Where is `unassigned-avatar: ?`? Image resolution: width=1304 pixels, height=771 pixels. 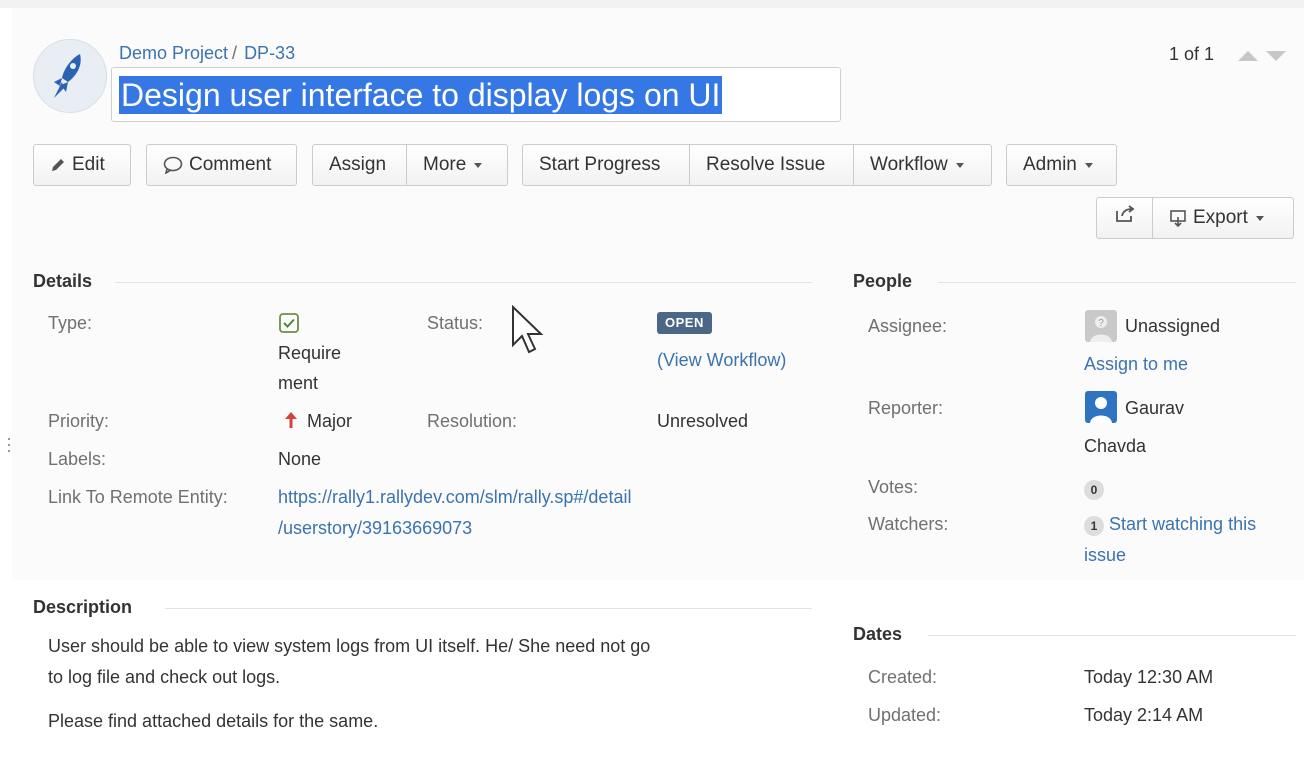 unassigned-avatar: ? is located at coordinates (1101, 326).